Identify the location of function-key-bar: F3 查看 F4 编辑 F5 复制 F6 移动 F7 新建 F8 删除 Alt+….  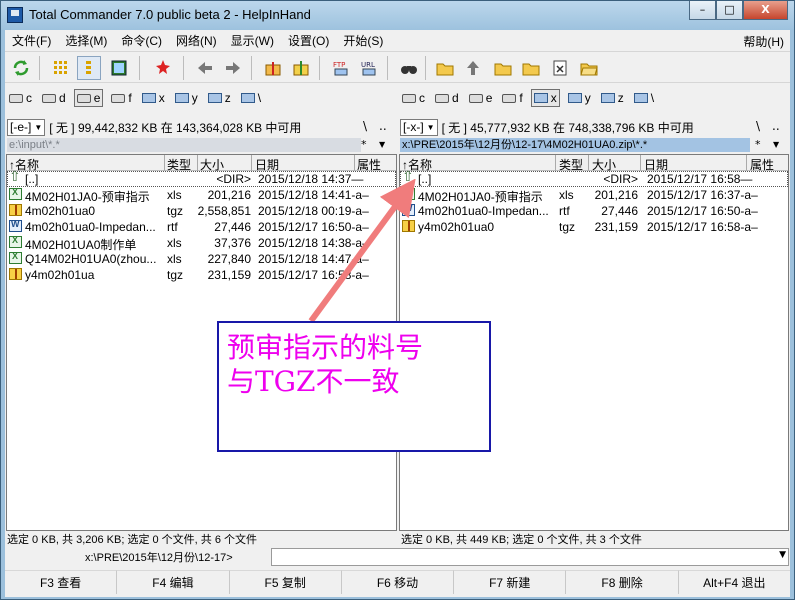
(397, 582).